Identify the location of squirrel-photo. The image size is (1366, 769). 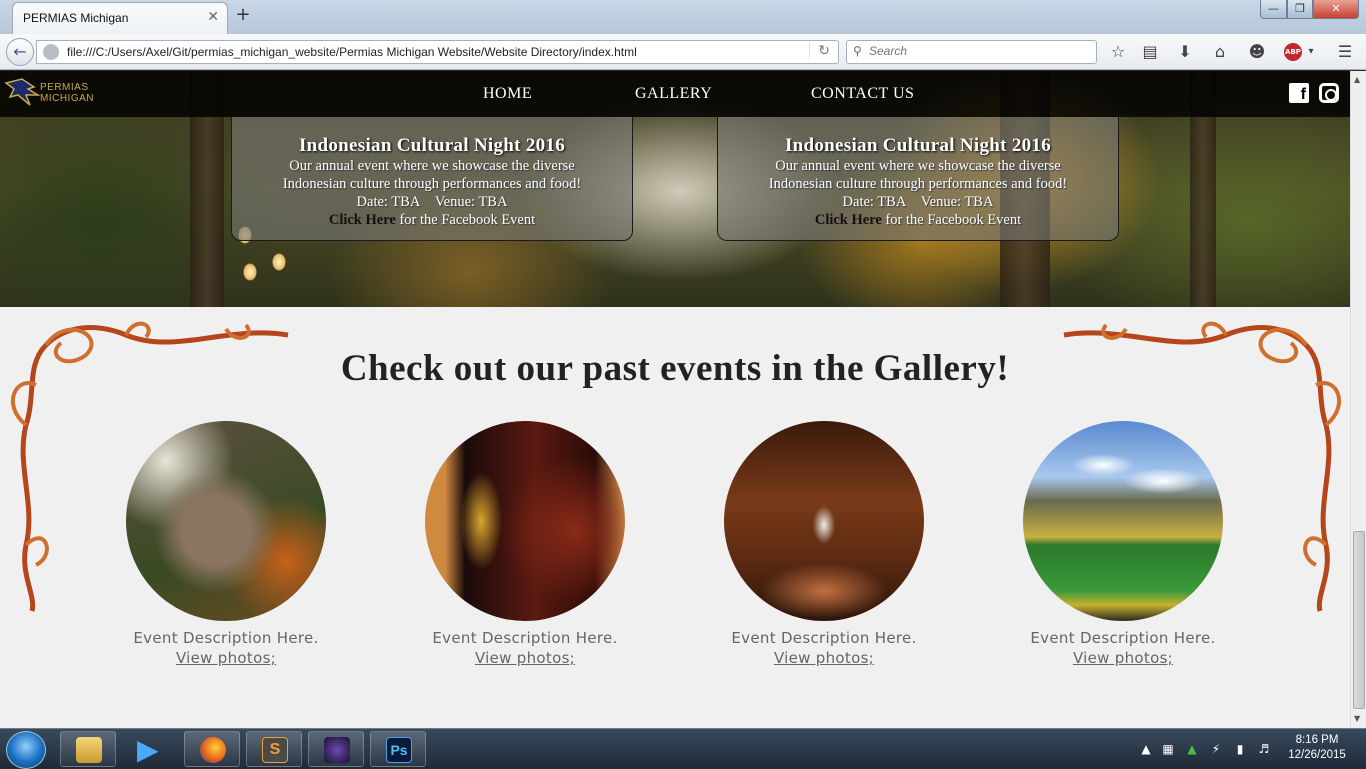
(226, 521).